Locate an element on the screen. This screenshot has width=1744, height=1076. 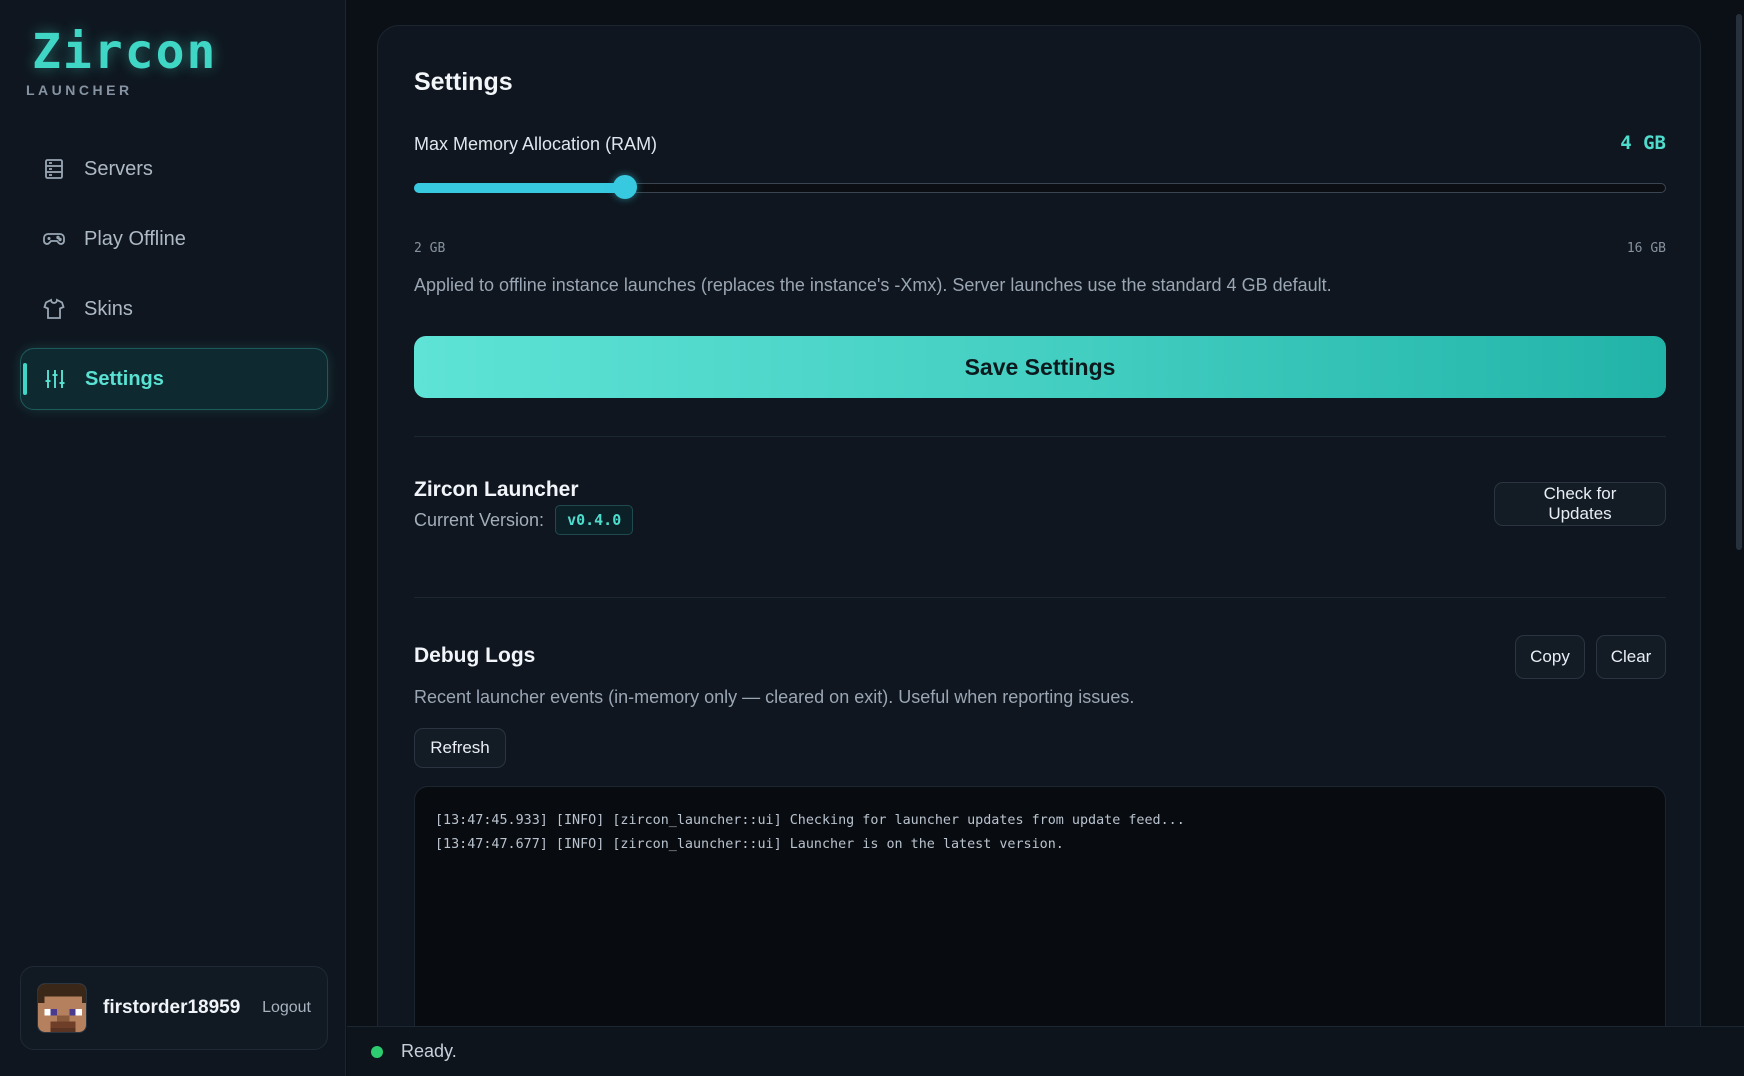
page-title: Settings is located at coordinates (463, 82).